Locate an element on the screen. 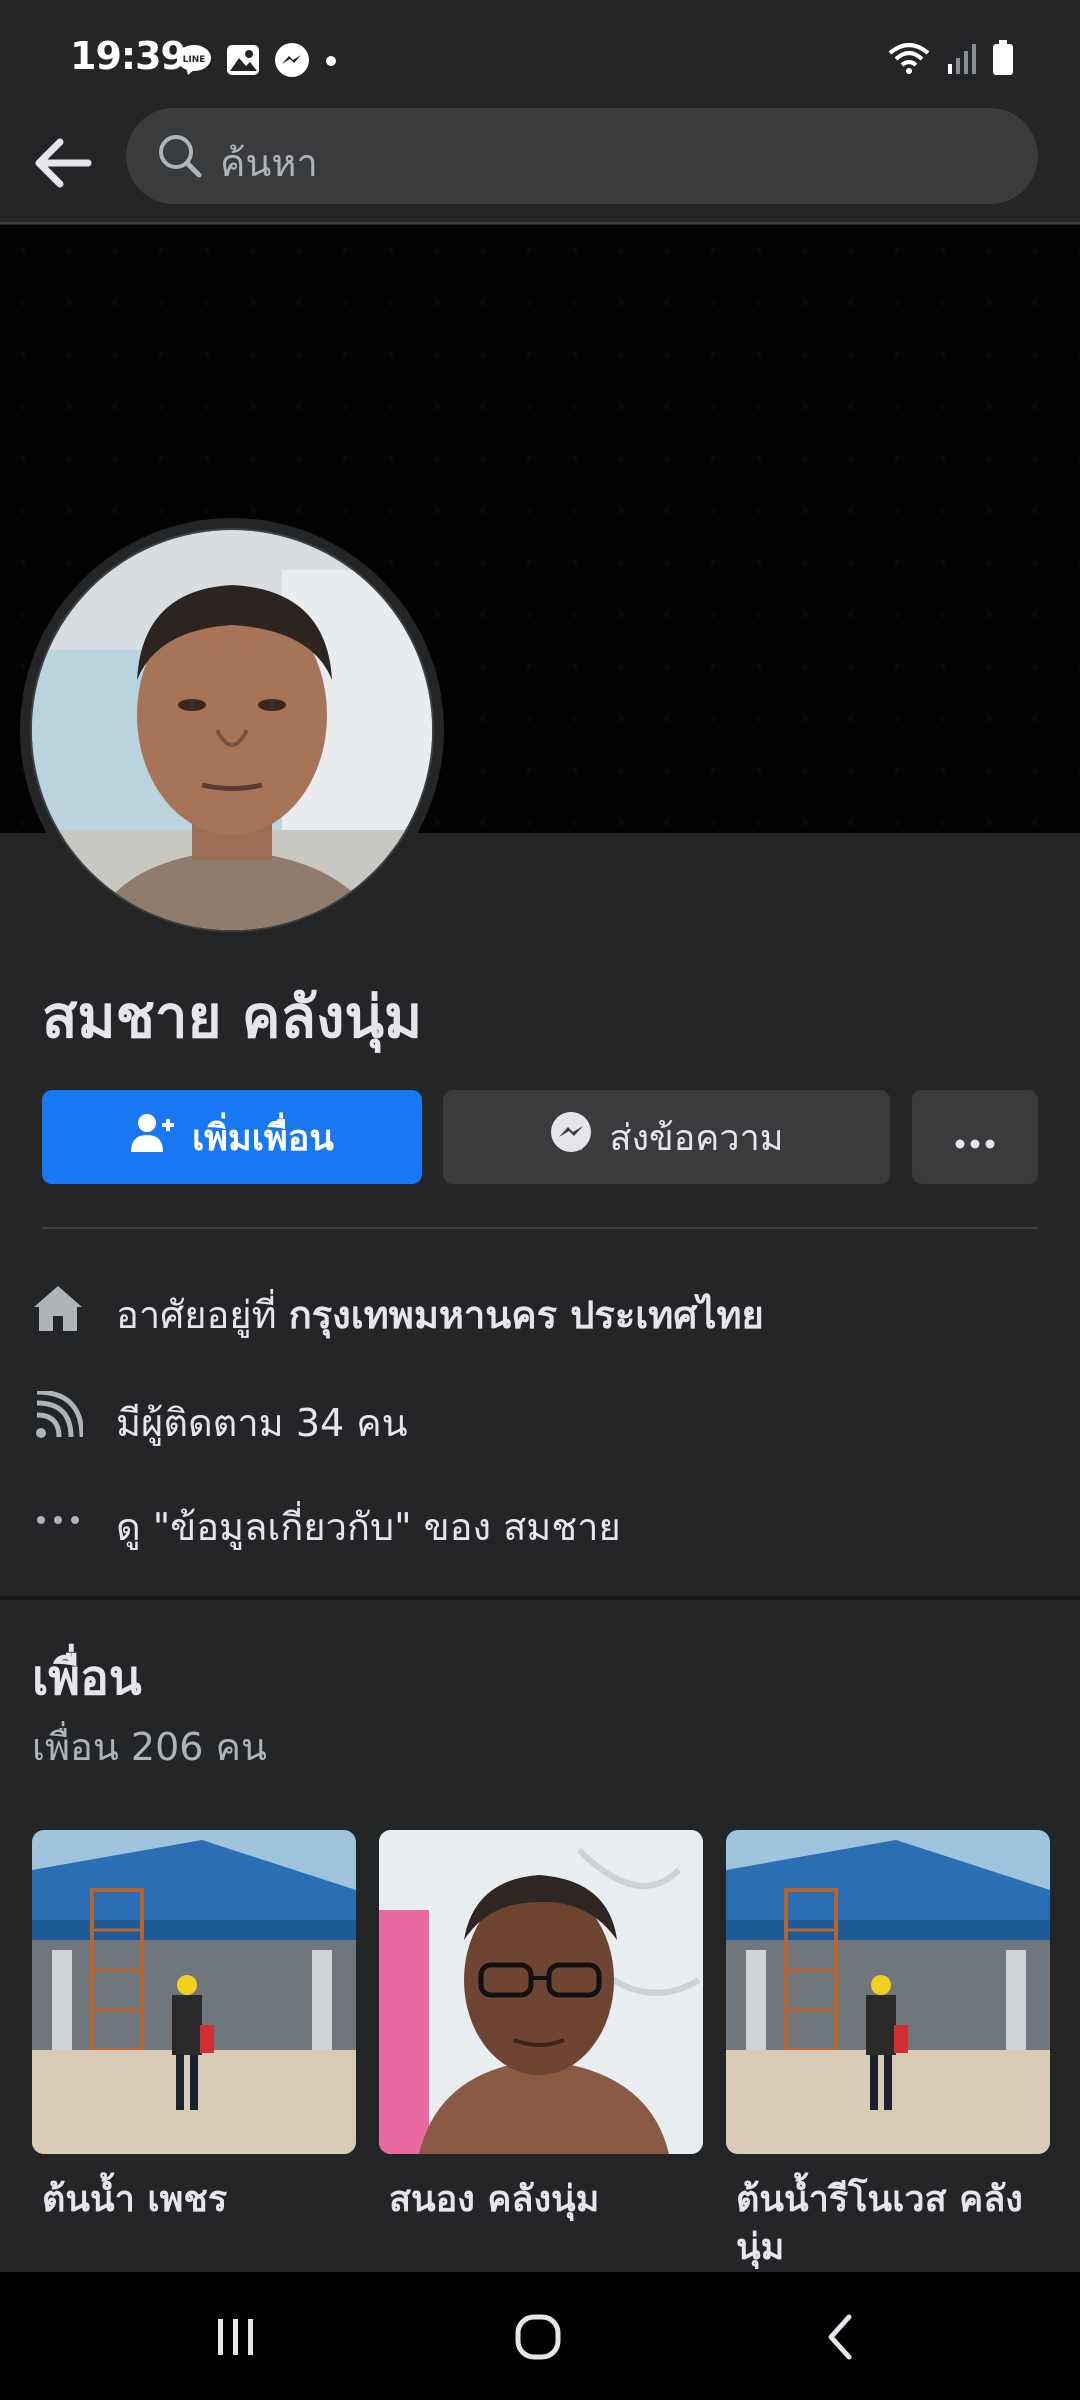  profile-picture is located at coordinates (232, 730).